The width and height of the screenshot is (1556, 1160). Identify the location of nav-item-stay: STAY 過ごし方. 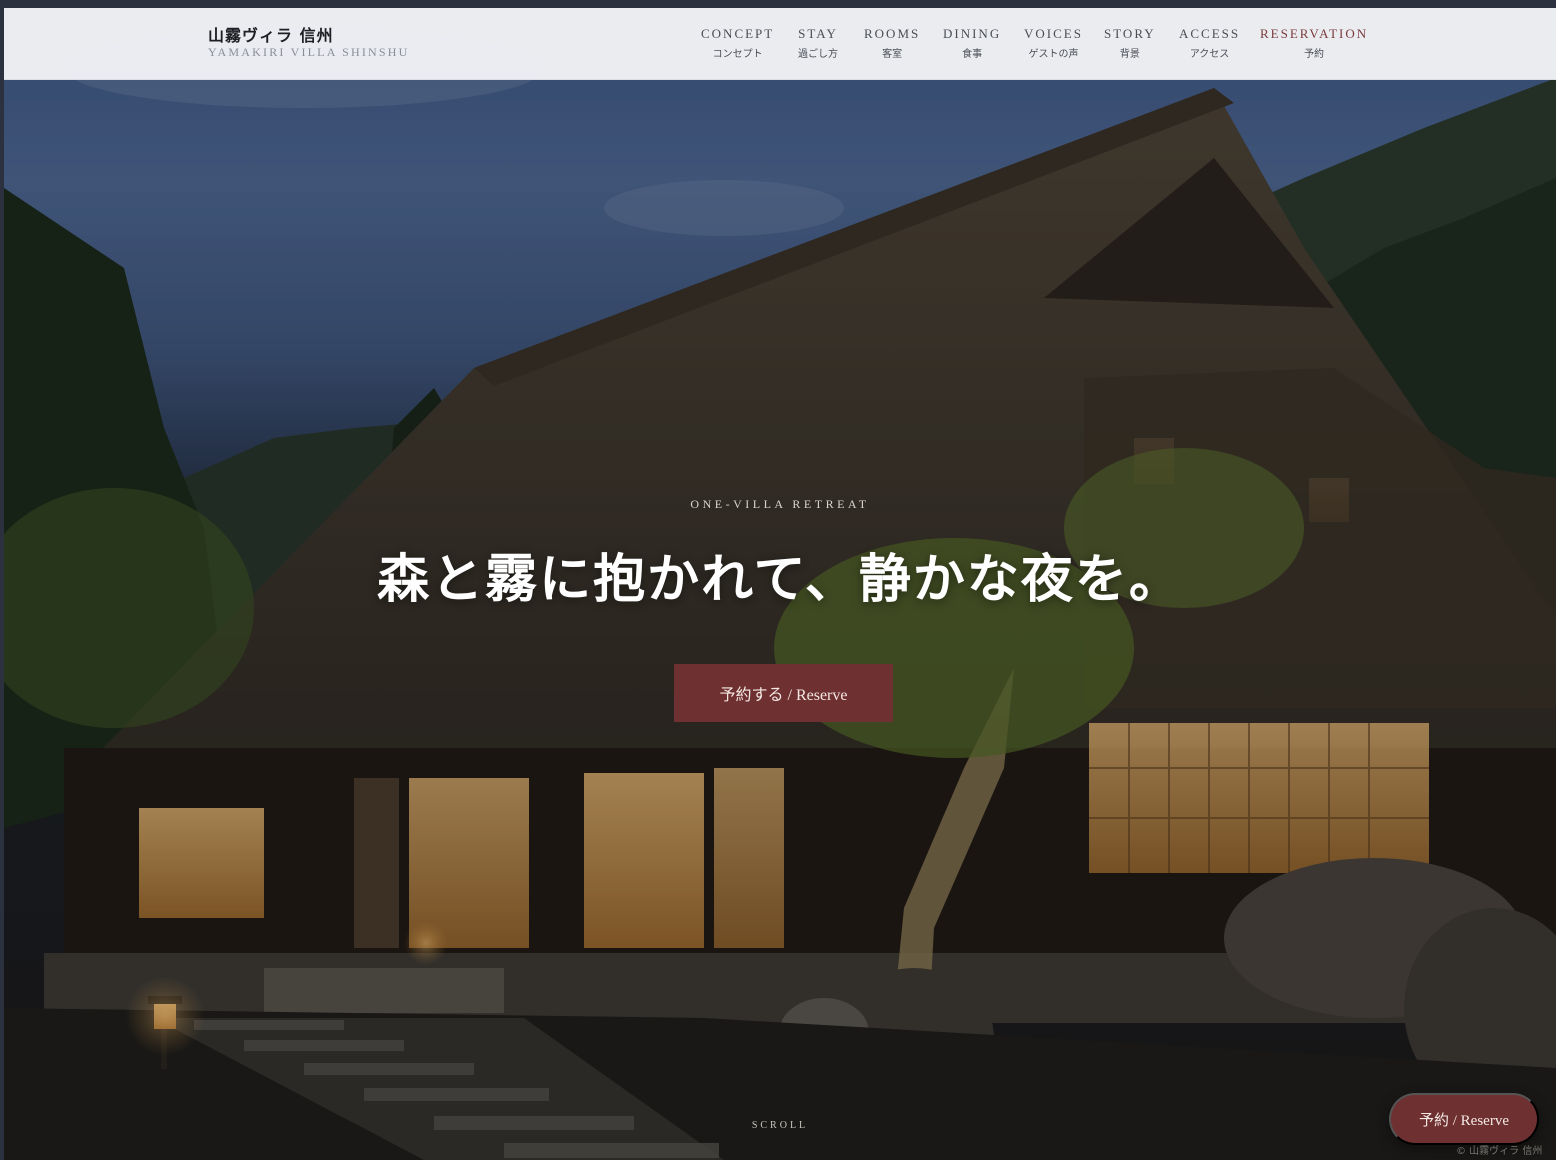
(818, 44).